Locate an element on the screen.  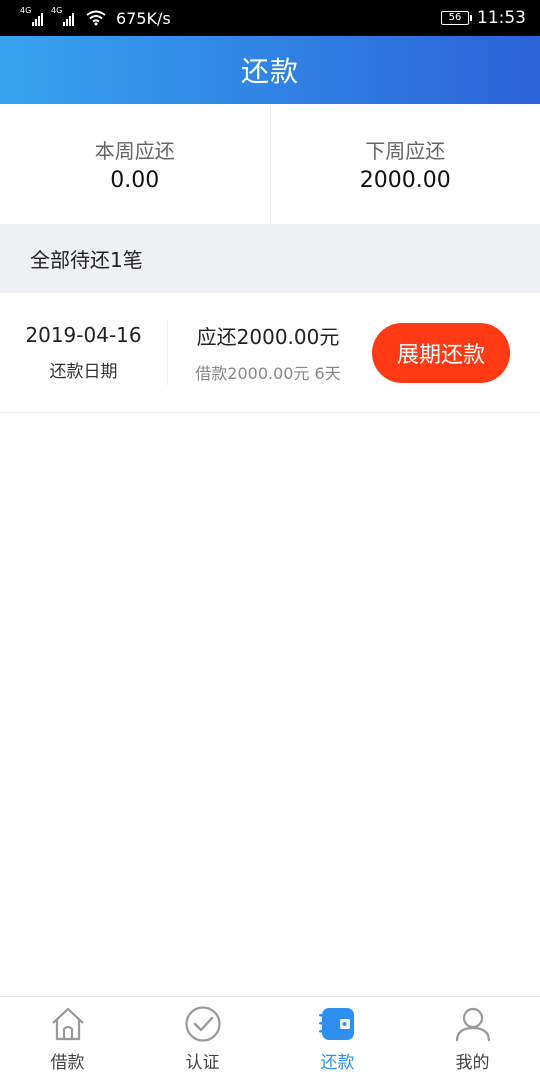
check-circle-icon is located at coordinates (202, 1024).